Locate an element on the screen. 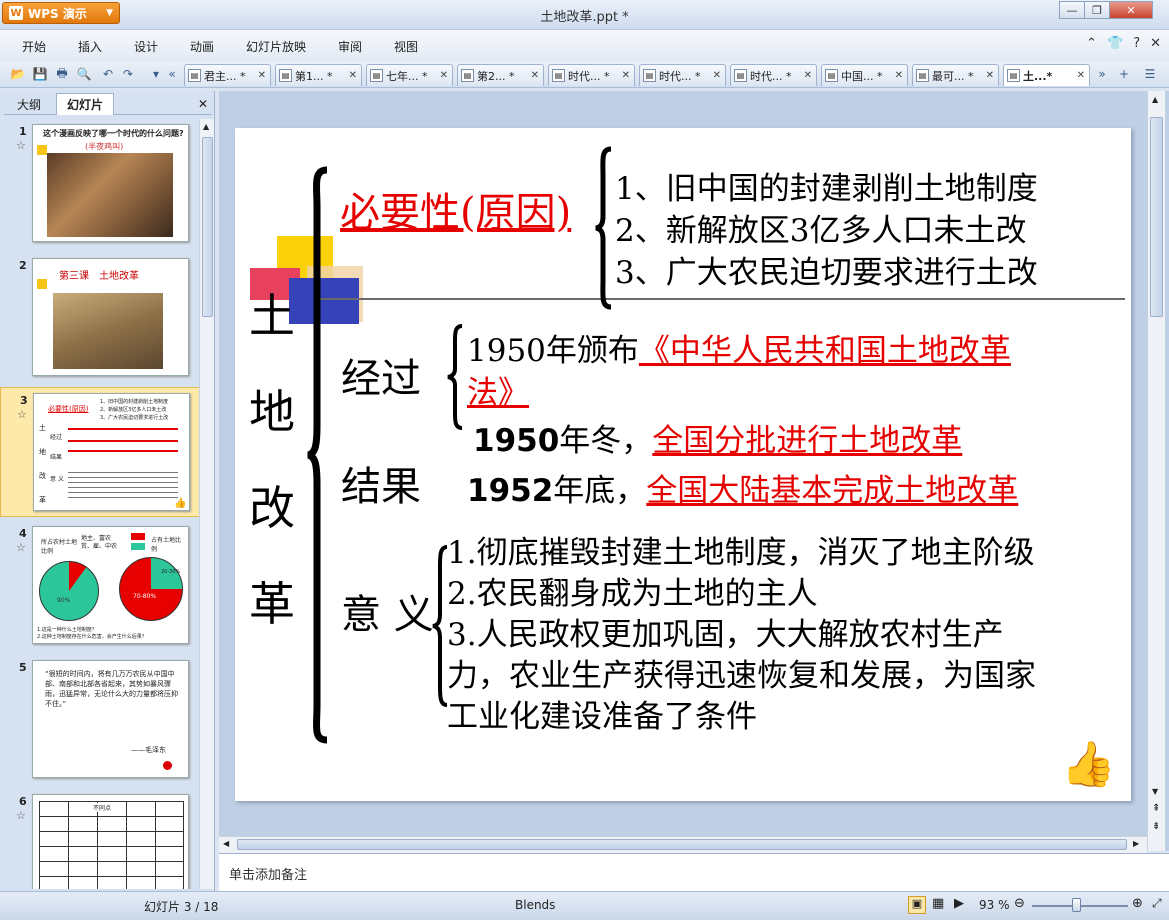 The height and width of the screenshot is (920, 1169). slideshow-icon: ▶ is located at coordinates (959, 903).